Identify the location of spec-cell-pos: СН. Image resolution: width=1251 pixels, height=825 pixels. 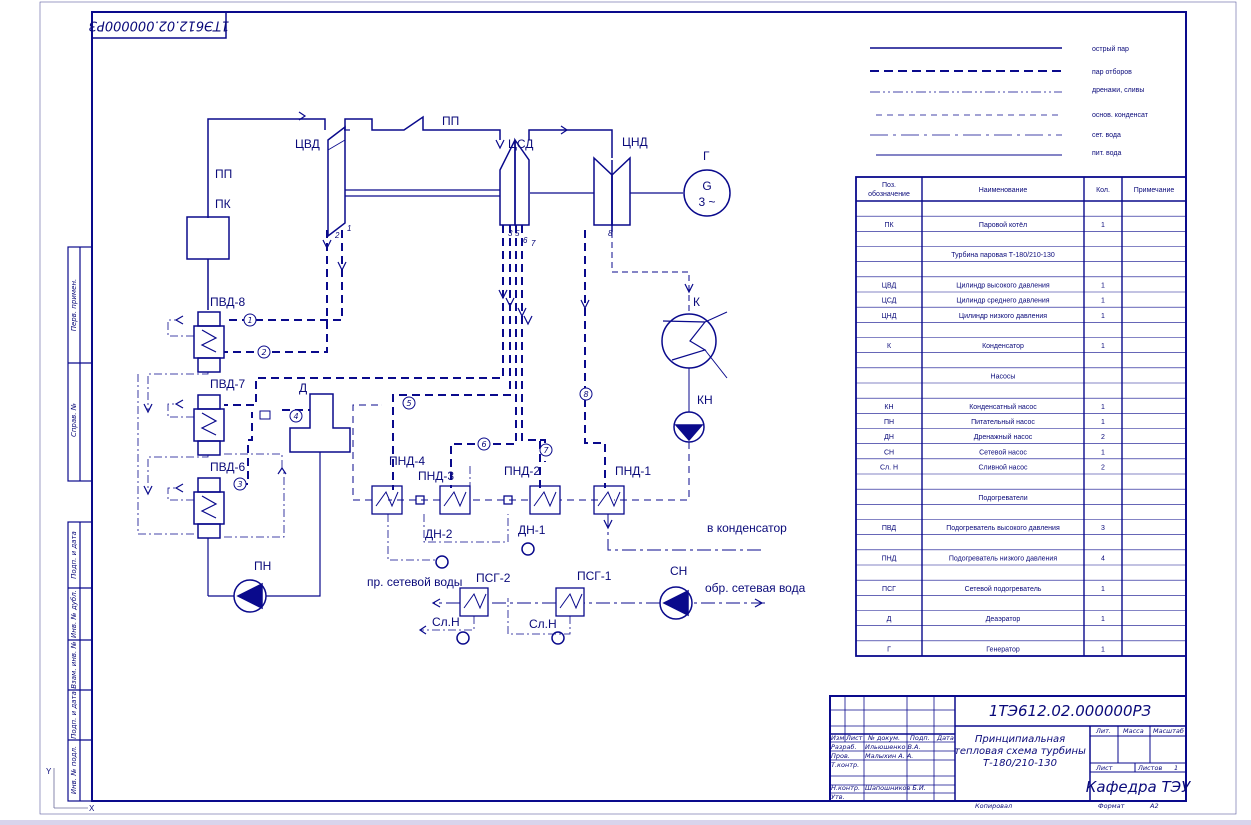
(889, 452).